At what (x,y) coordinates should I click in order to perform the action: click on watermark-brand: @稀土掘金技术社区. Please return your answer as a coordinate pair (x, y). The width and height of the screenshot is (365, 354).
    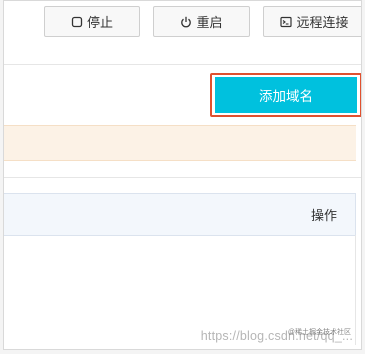
    Looking at the image, I should click on (319, 332).